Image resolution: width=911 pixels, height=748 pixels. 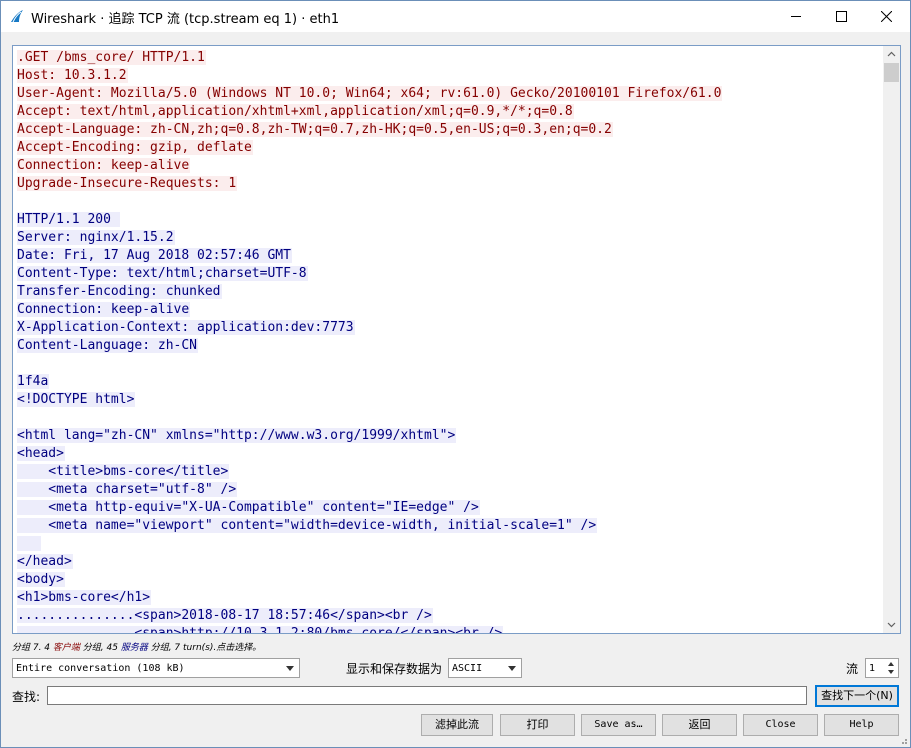 I want to click on find-label: 查找:, so click(x=26, y=697).